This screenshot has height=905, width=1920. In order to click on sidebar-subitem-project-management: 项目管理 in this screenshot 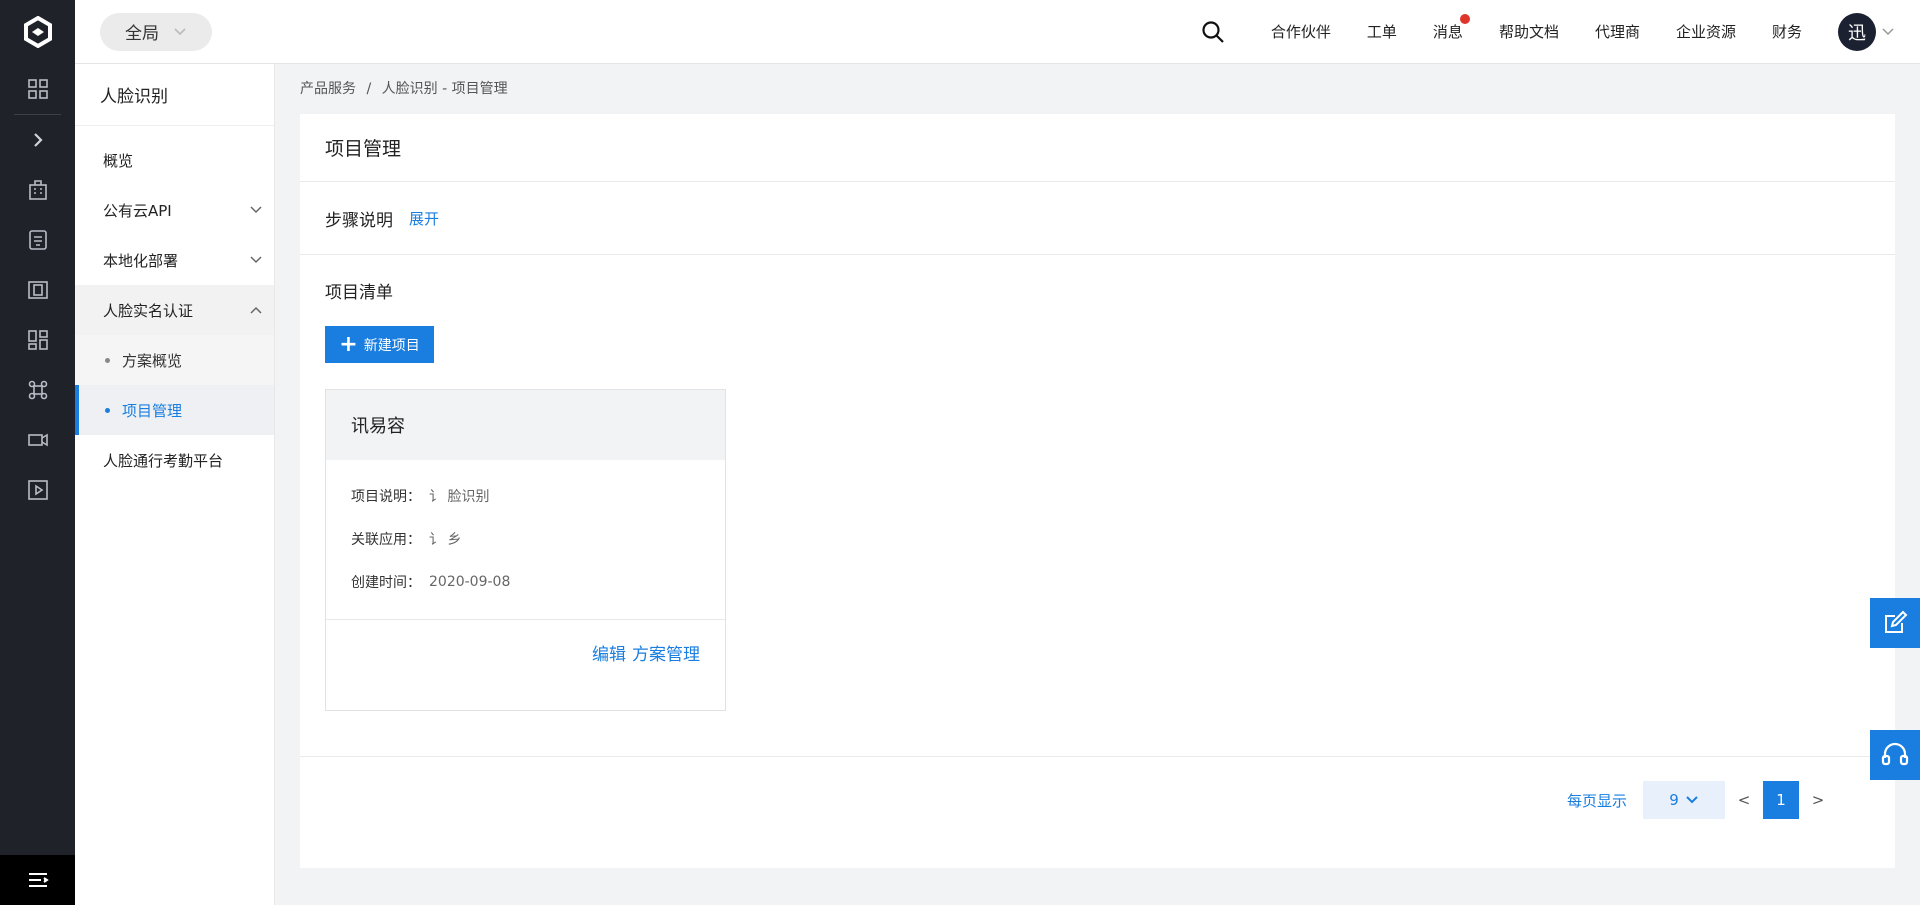, I will do `click(174, 410)`.